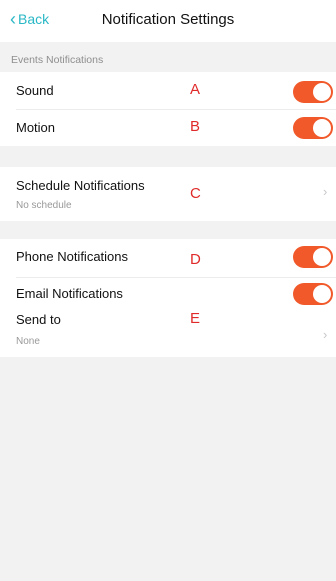 This screenshot has height=581, width=336. What do you see at coordinates (38, 319) in the screenshot?
I see `send-to-label: Send to` at bounding box center [38, 319].